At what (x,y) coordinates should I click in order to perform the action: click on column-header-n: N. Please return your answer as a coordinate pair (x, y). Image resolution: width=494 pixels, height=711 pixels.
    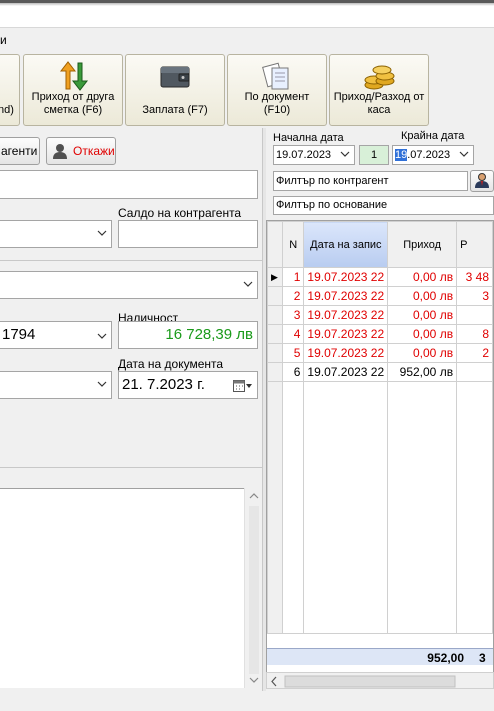
    Looking at the image, I should click on (293, 244).